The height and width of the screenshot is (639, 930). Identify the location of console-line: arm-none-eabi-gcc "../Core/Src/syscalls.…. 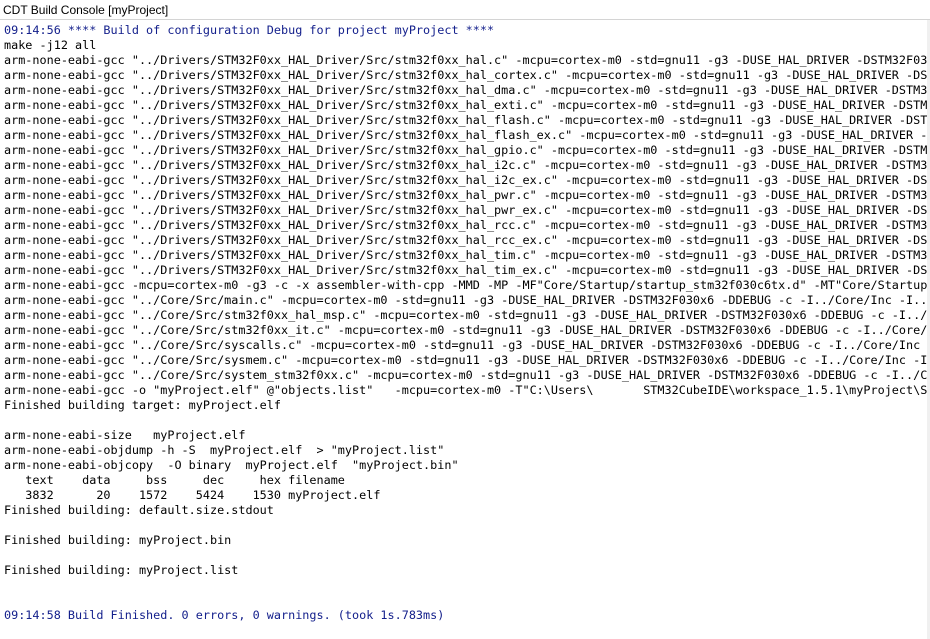
(467, 345).